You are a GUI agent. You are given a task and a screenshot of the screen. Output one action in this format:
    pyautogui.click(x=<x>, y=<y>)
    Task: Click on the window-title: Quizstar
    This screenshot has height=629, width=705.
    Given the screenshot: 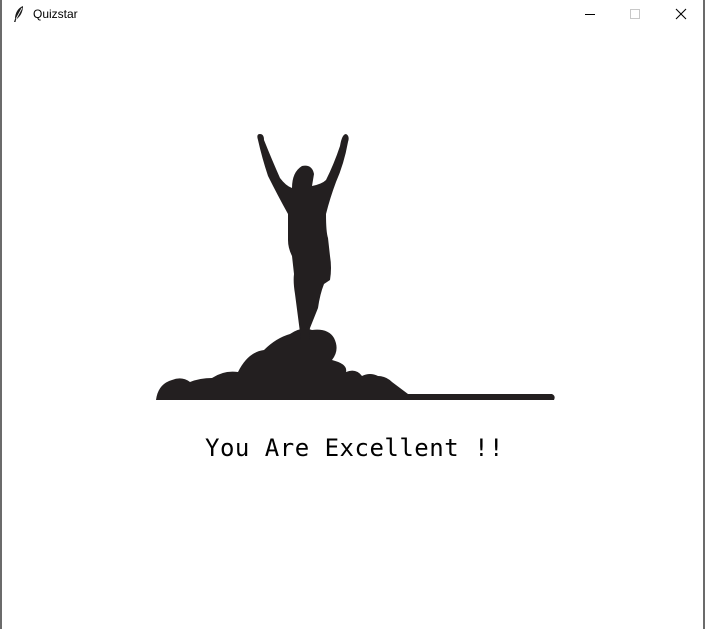 What is the action you would take?
    pyautogui.click(x=55, y=14)
    